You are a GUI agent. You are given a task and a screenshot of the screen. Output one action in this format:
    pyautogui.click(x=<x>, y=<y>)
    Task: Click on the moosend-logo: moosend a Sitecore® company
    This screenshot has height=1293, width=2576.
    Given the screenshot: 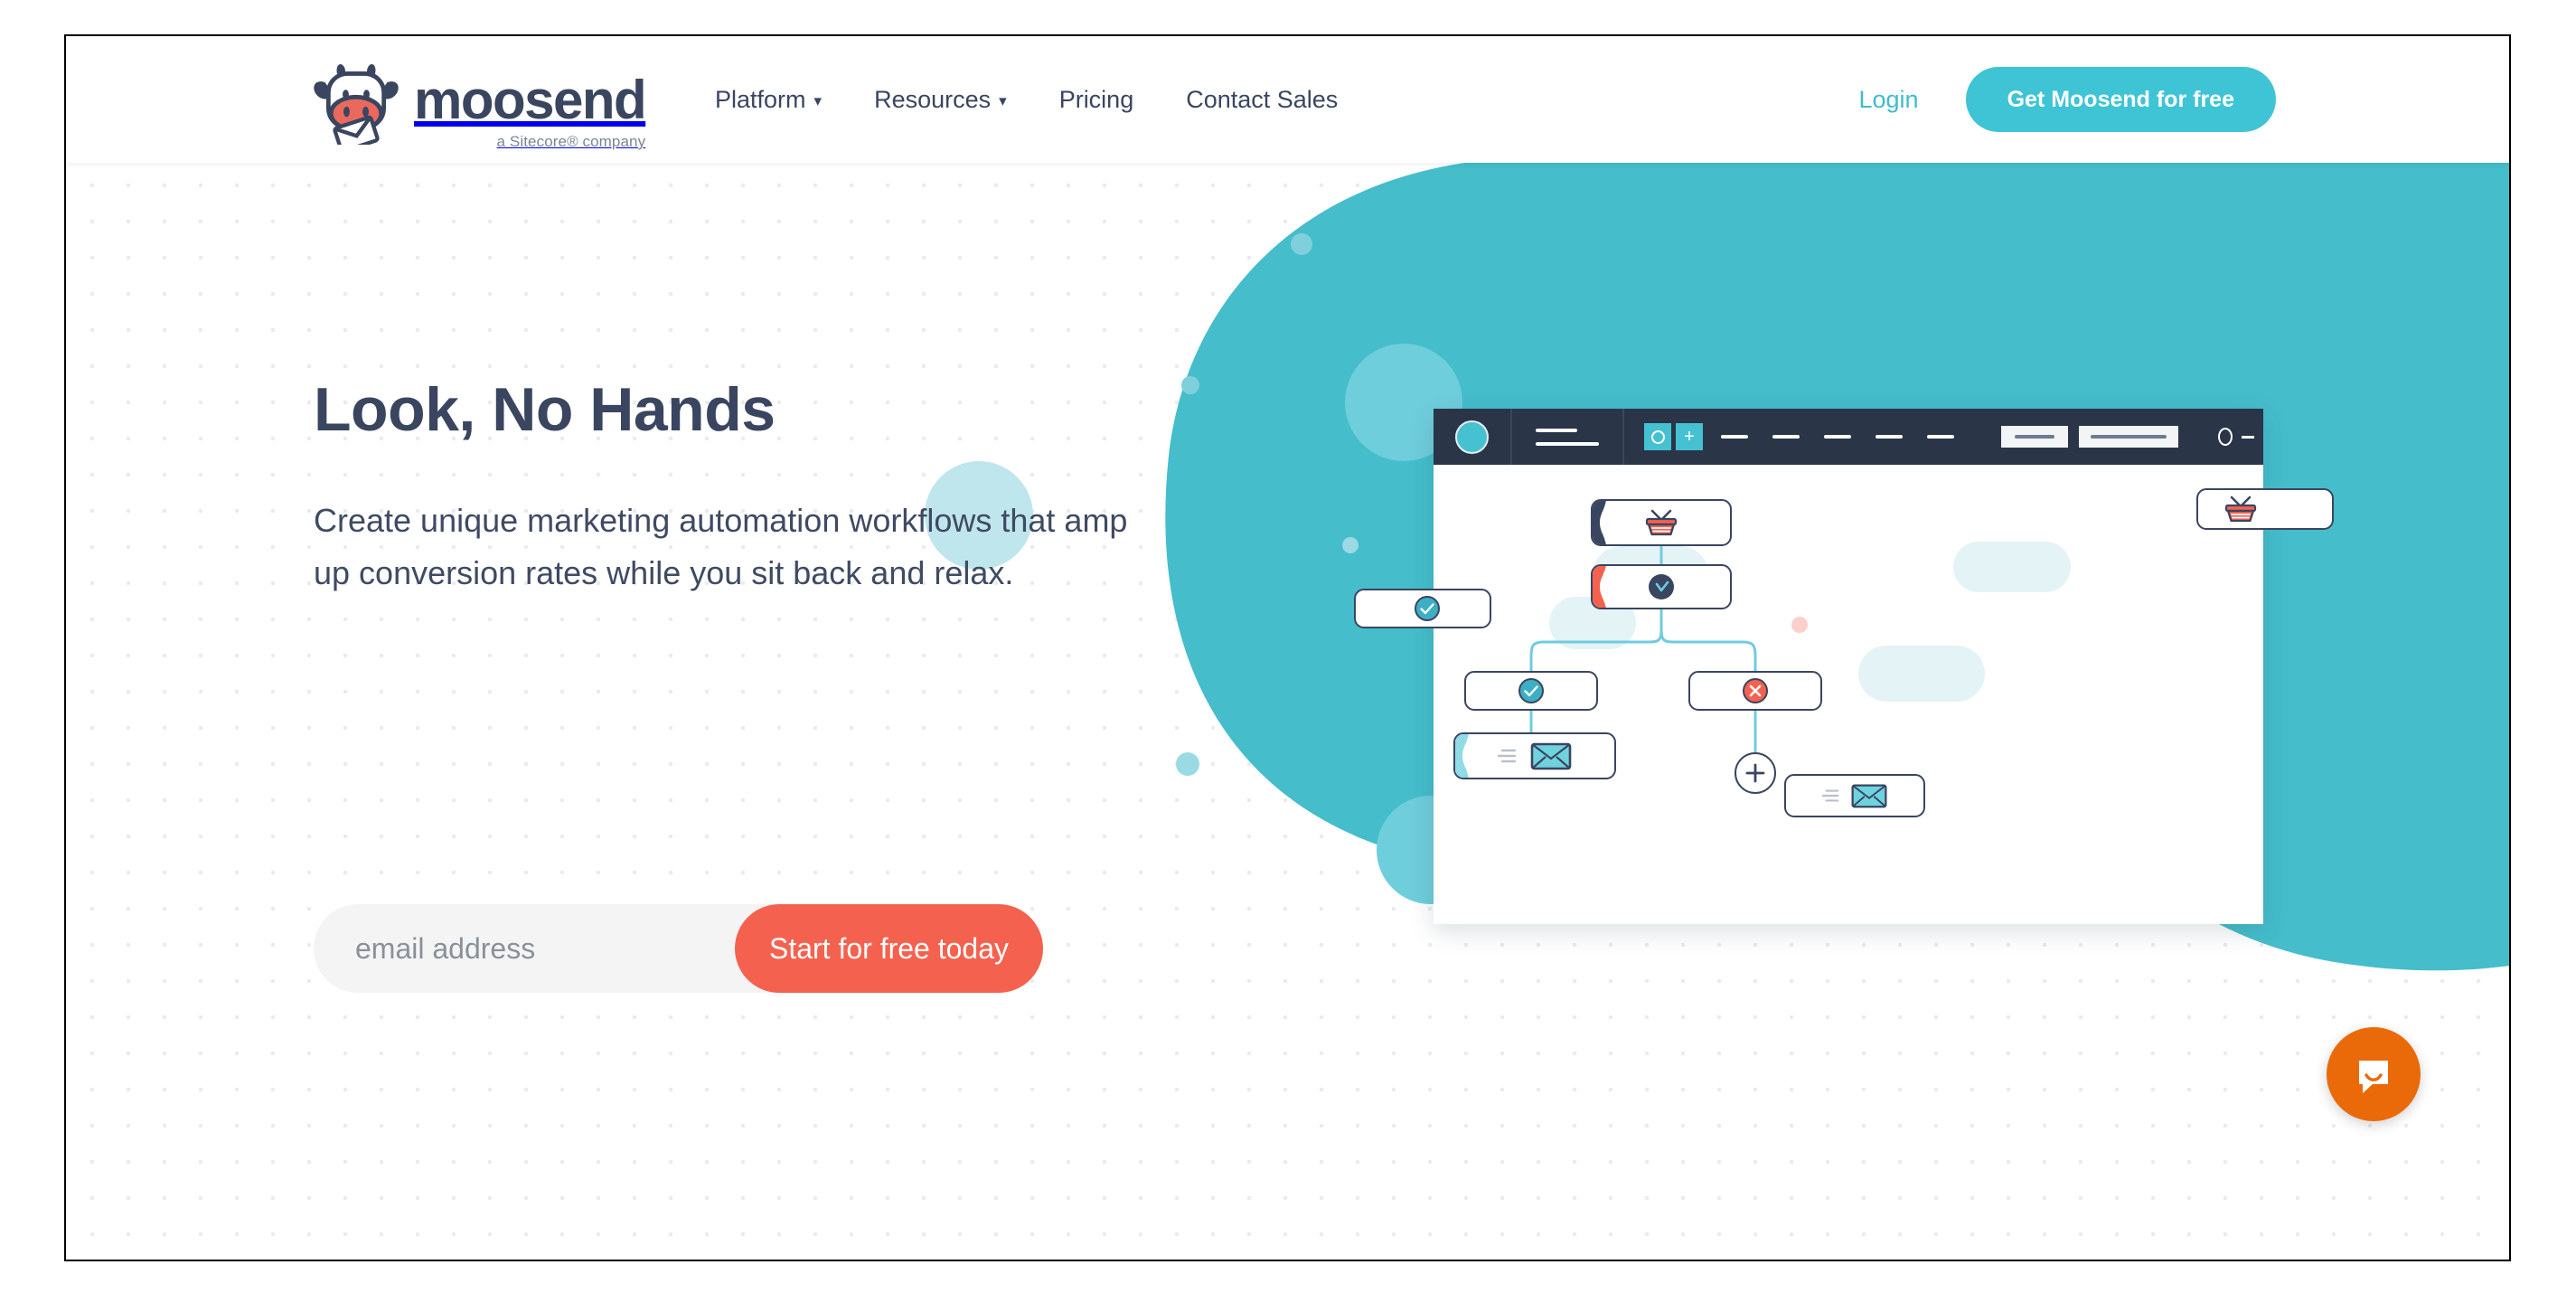 What is the action you would take?
    pyautogui.click(x=476, y=106)
    